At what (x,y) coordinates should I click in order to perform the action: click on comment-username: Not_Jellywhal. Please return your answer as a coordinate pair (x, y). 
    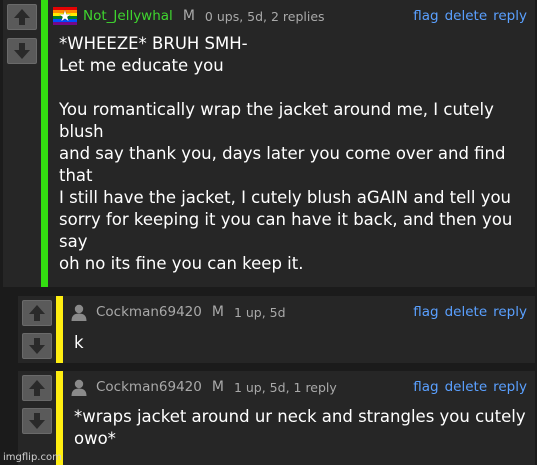
    Looking at the image, I should click on (128, 16).